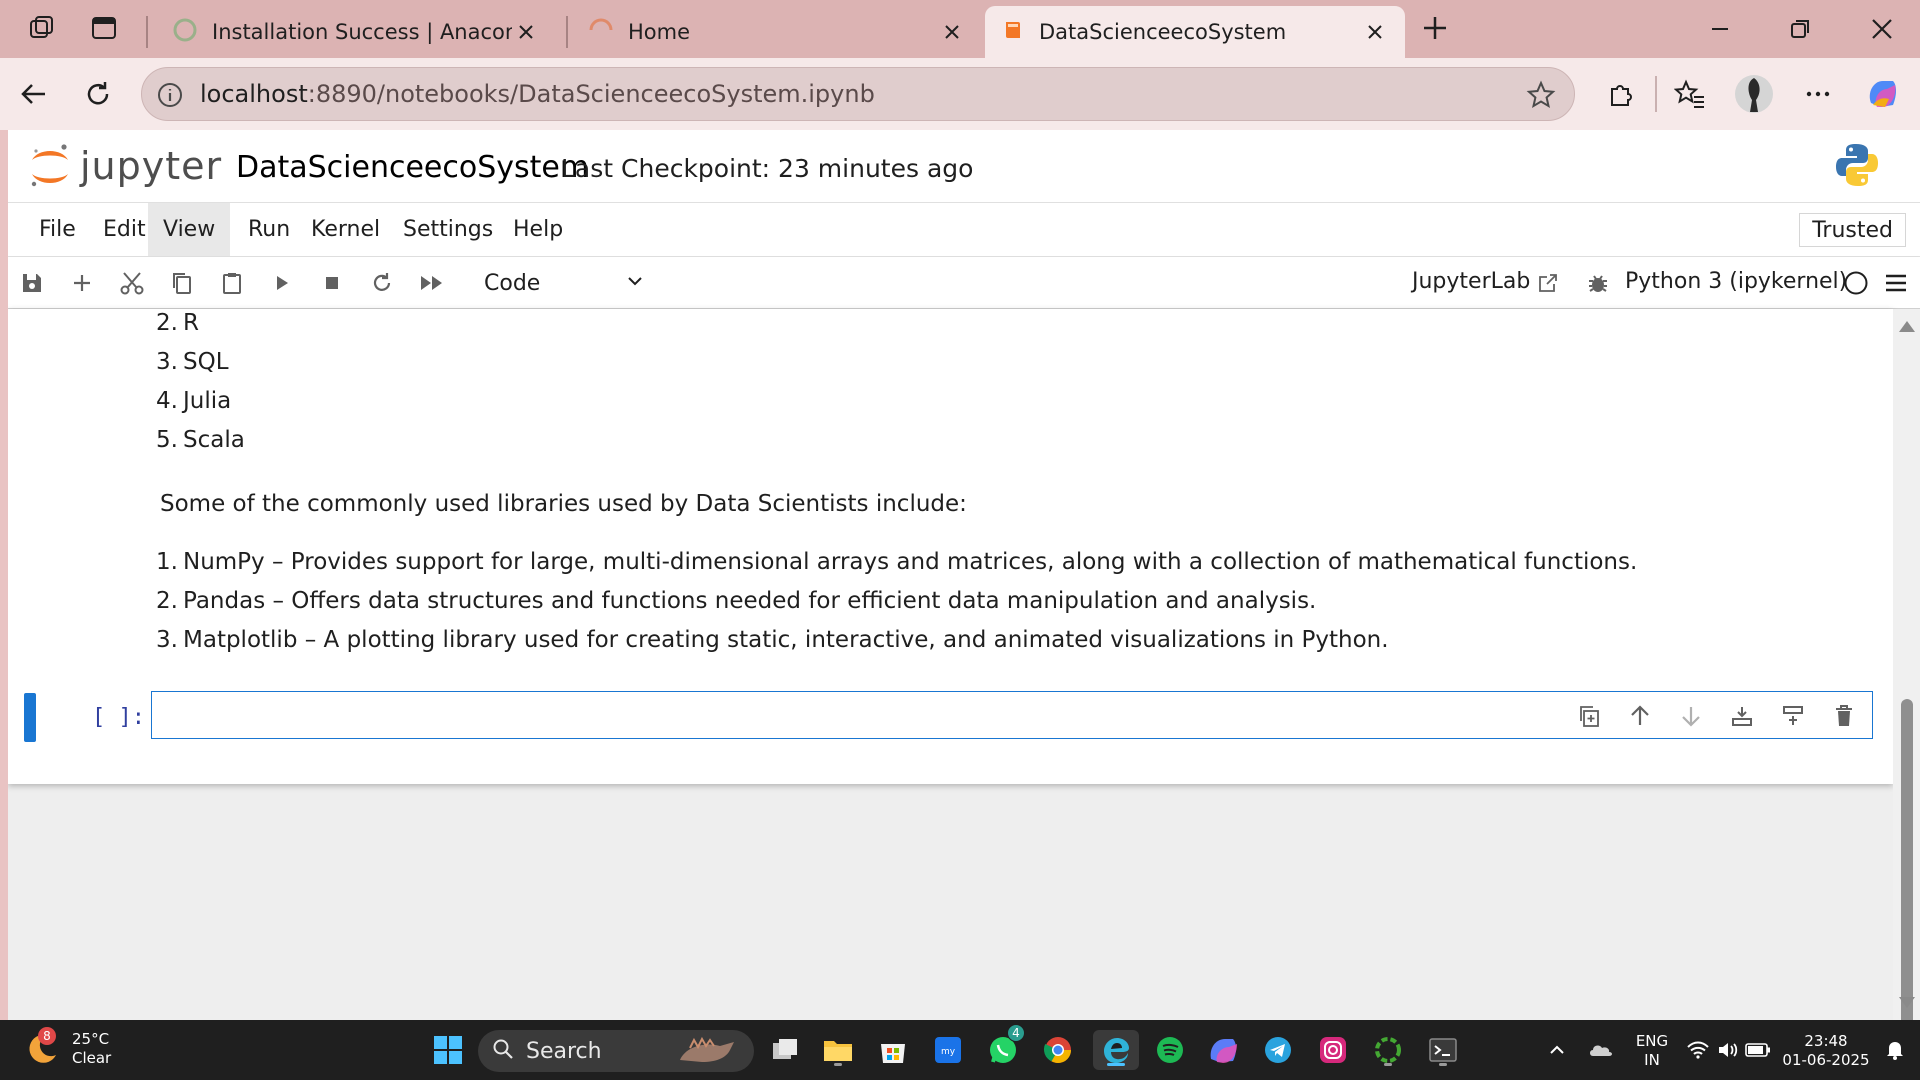  Describe the element at coordinates (382, 283) in the screenshot. I see `restart-icon` at that location.